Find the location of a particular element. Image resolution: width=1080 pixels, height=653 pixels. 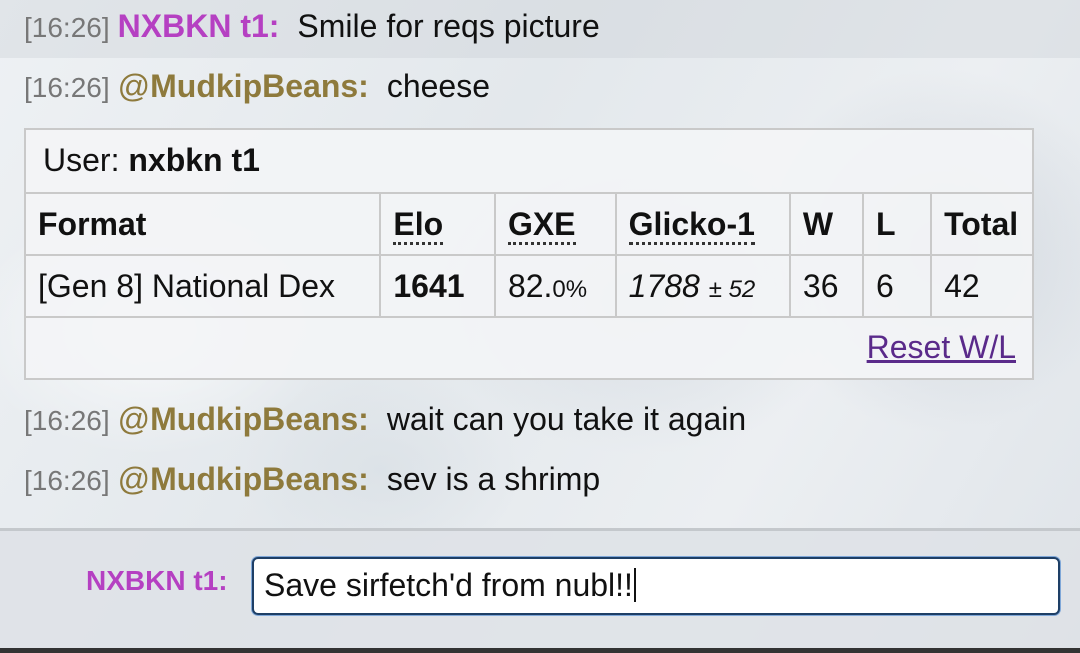

header-total: Total is located at coordinates (981, 225).